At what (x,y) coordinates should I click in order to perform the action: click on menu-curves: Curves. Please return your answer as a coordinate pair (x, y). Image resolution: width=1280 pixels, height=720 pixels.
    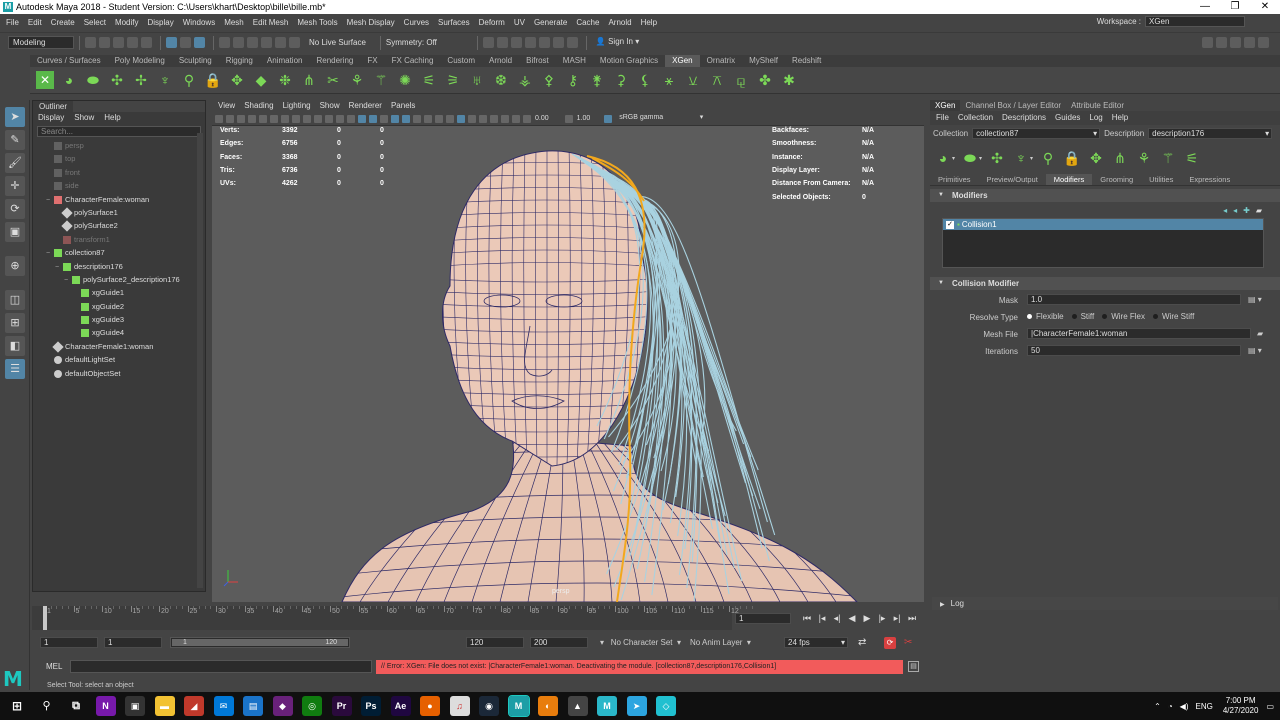
    Looking at the image, I should click on (416, 22).